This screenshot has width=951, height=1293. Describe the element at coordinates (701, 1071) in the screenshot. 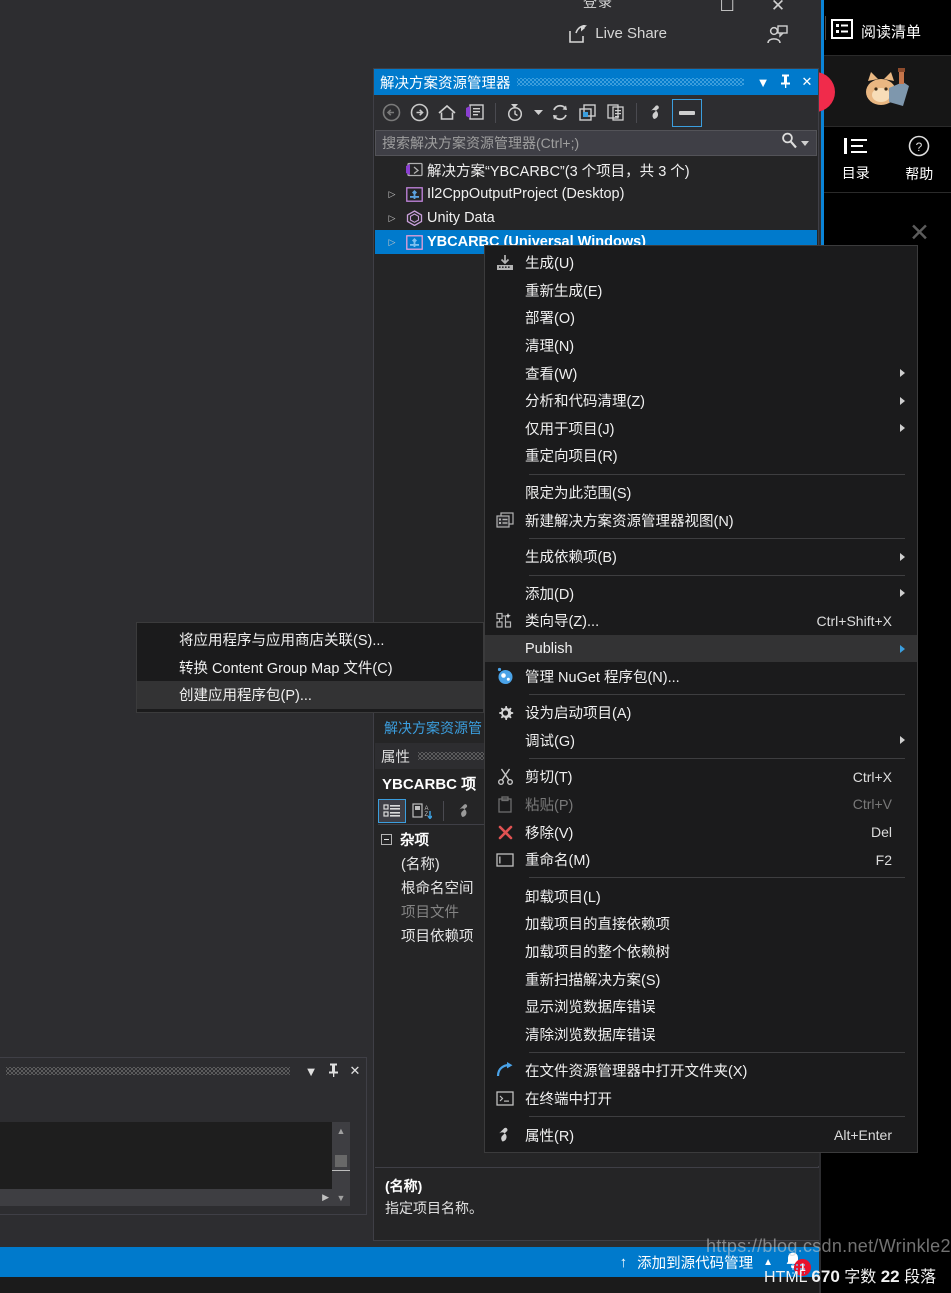

I see `menu-item-open-folder-in-file-explorer: 在文件资源管理器中打开文件夹(X)` at that location.